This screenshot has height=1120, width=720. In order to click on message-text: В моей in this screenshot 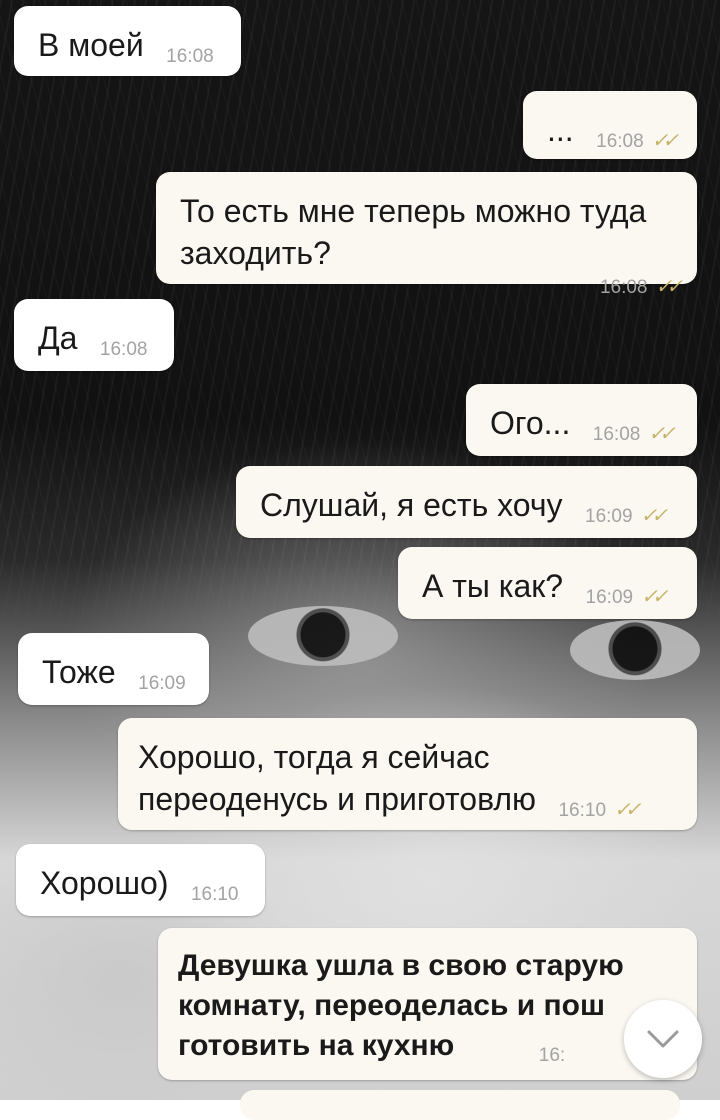, I will do `click(91, 45)`.